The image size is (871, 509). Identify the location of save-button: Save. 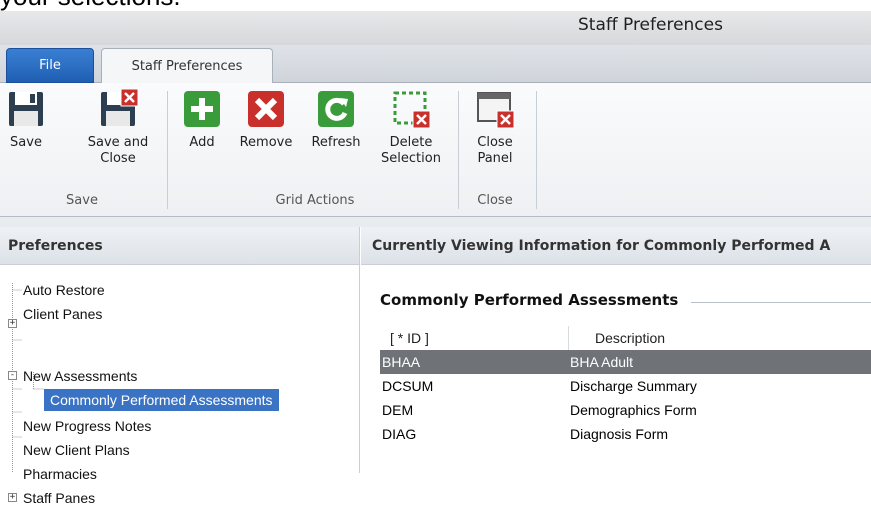
(26, 120).